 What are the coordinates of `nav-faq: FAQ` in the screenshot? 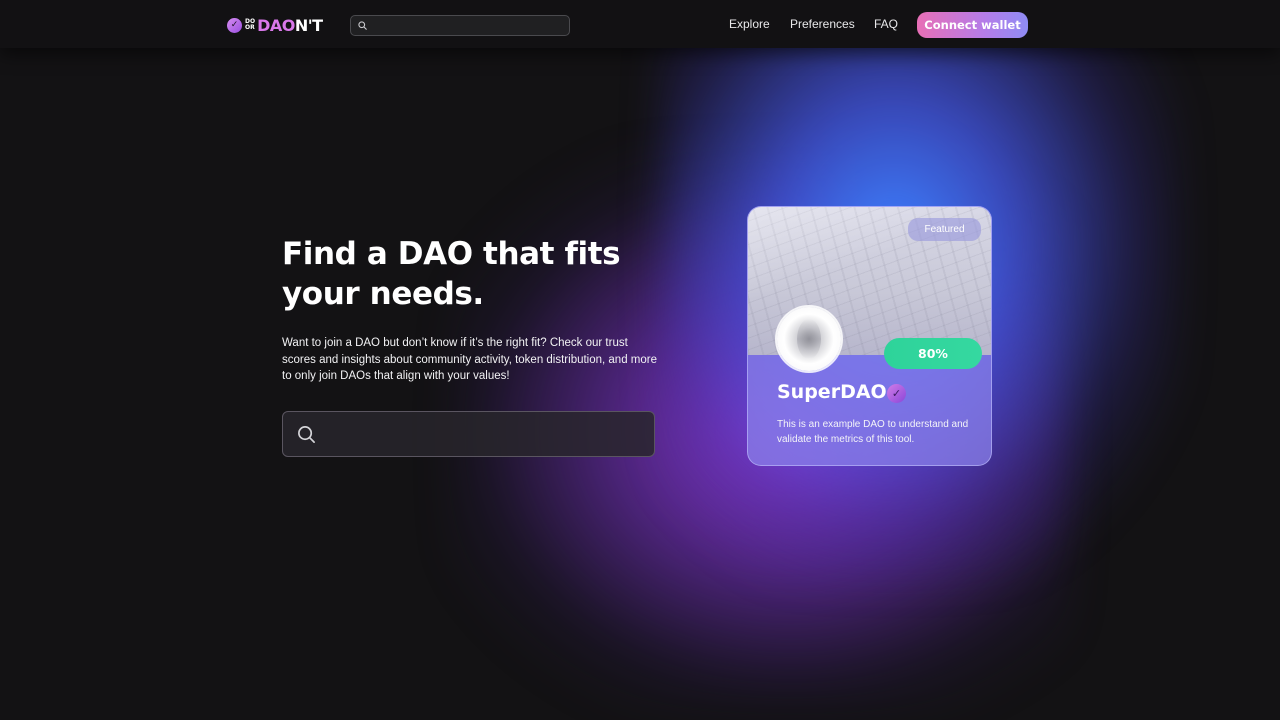 It's located at (886, 24).